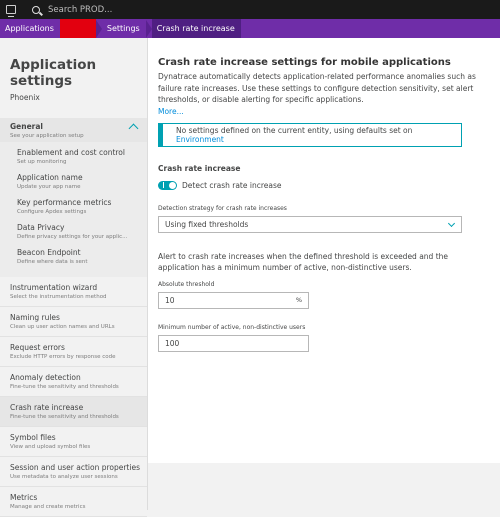 The image size is (500, 517). I want to click on sidebar-item-desc: Set up monitoring, so click(42, 162).